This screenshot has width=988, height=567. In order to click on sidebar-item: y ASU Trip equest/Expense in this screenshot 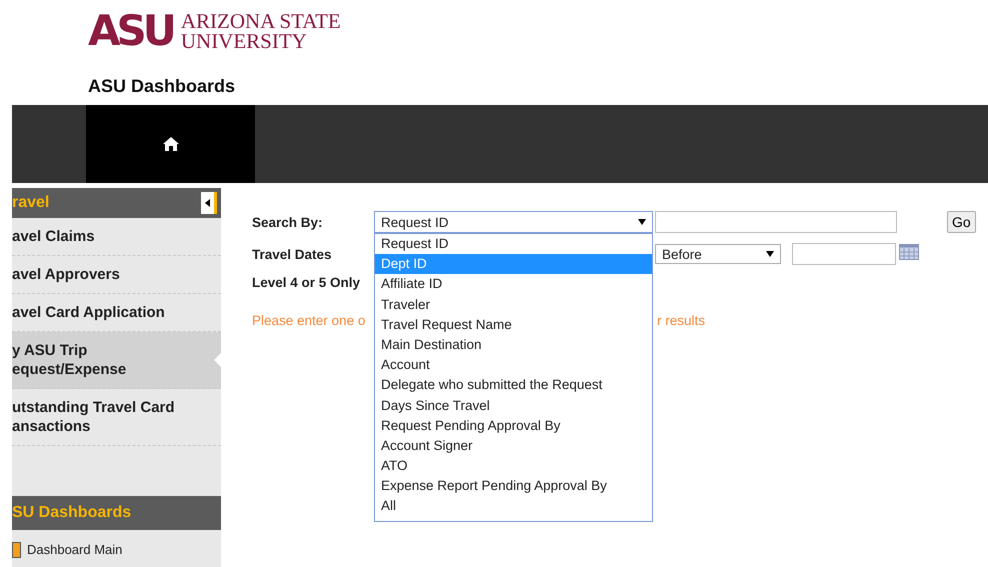, I will do `click(116, 360)`.